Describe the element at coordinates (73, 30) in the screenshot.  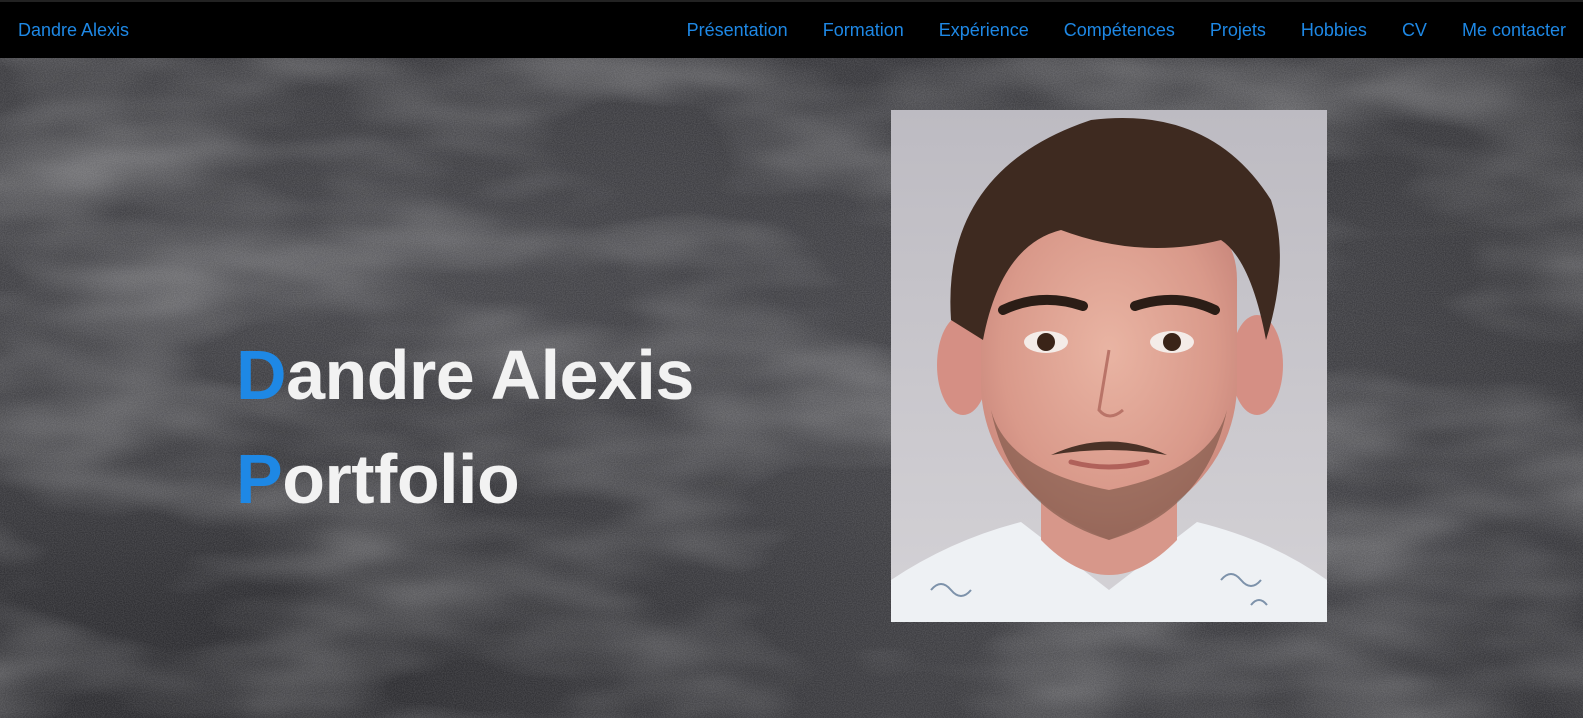
I see `brand-link: Dandre Alexis` at that location.